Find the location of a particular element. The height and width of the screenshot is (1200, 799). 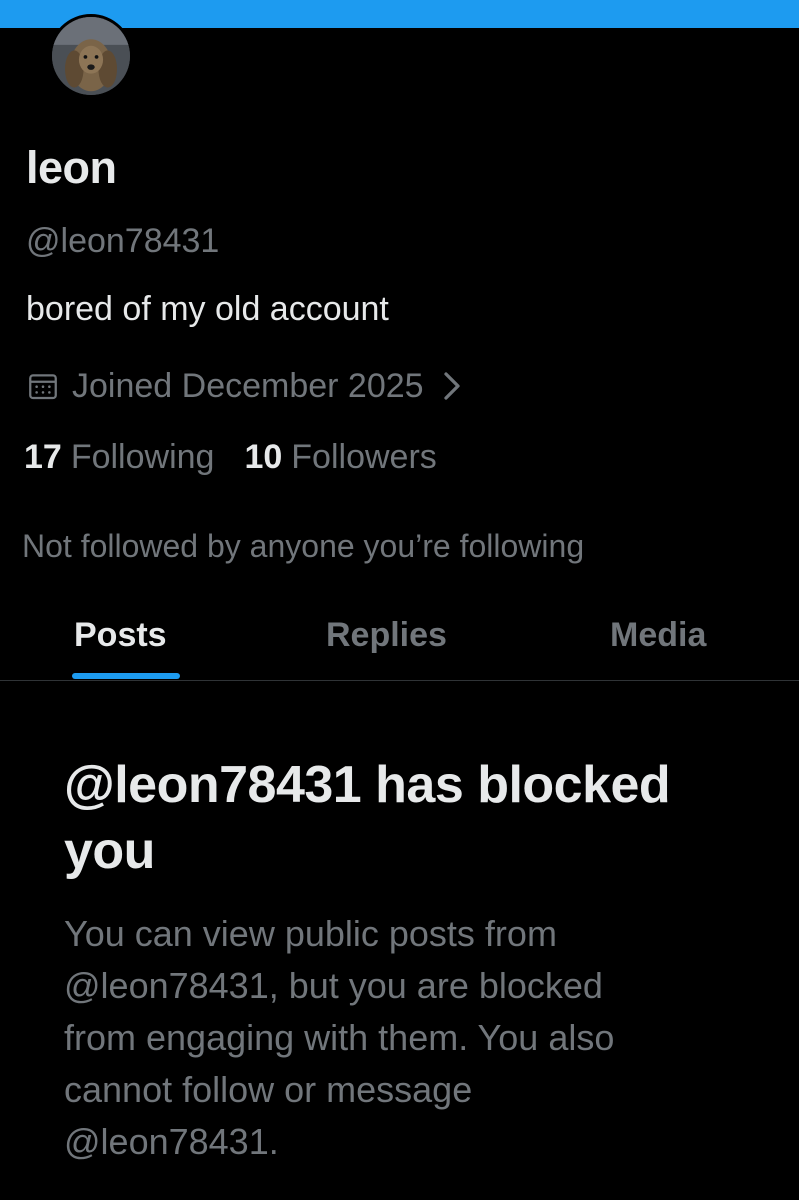

active-tab-indicator is located at coordinates (126, 676).